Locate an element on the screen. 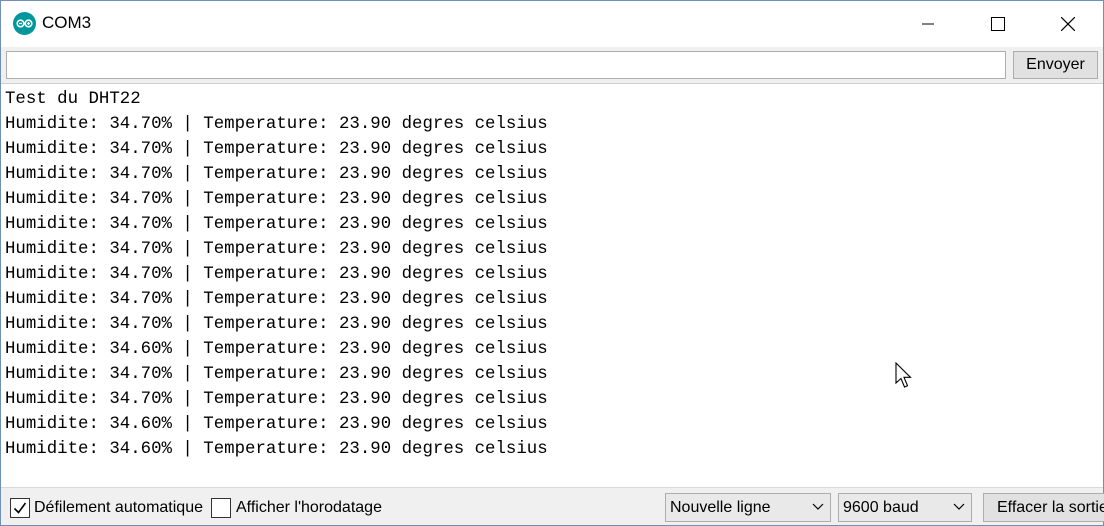  check-icon is located at coordinates (20, 508).